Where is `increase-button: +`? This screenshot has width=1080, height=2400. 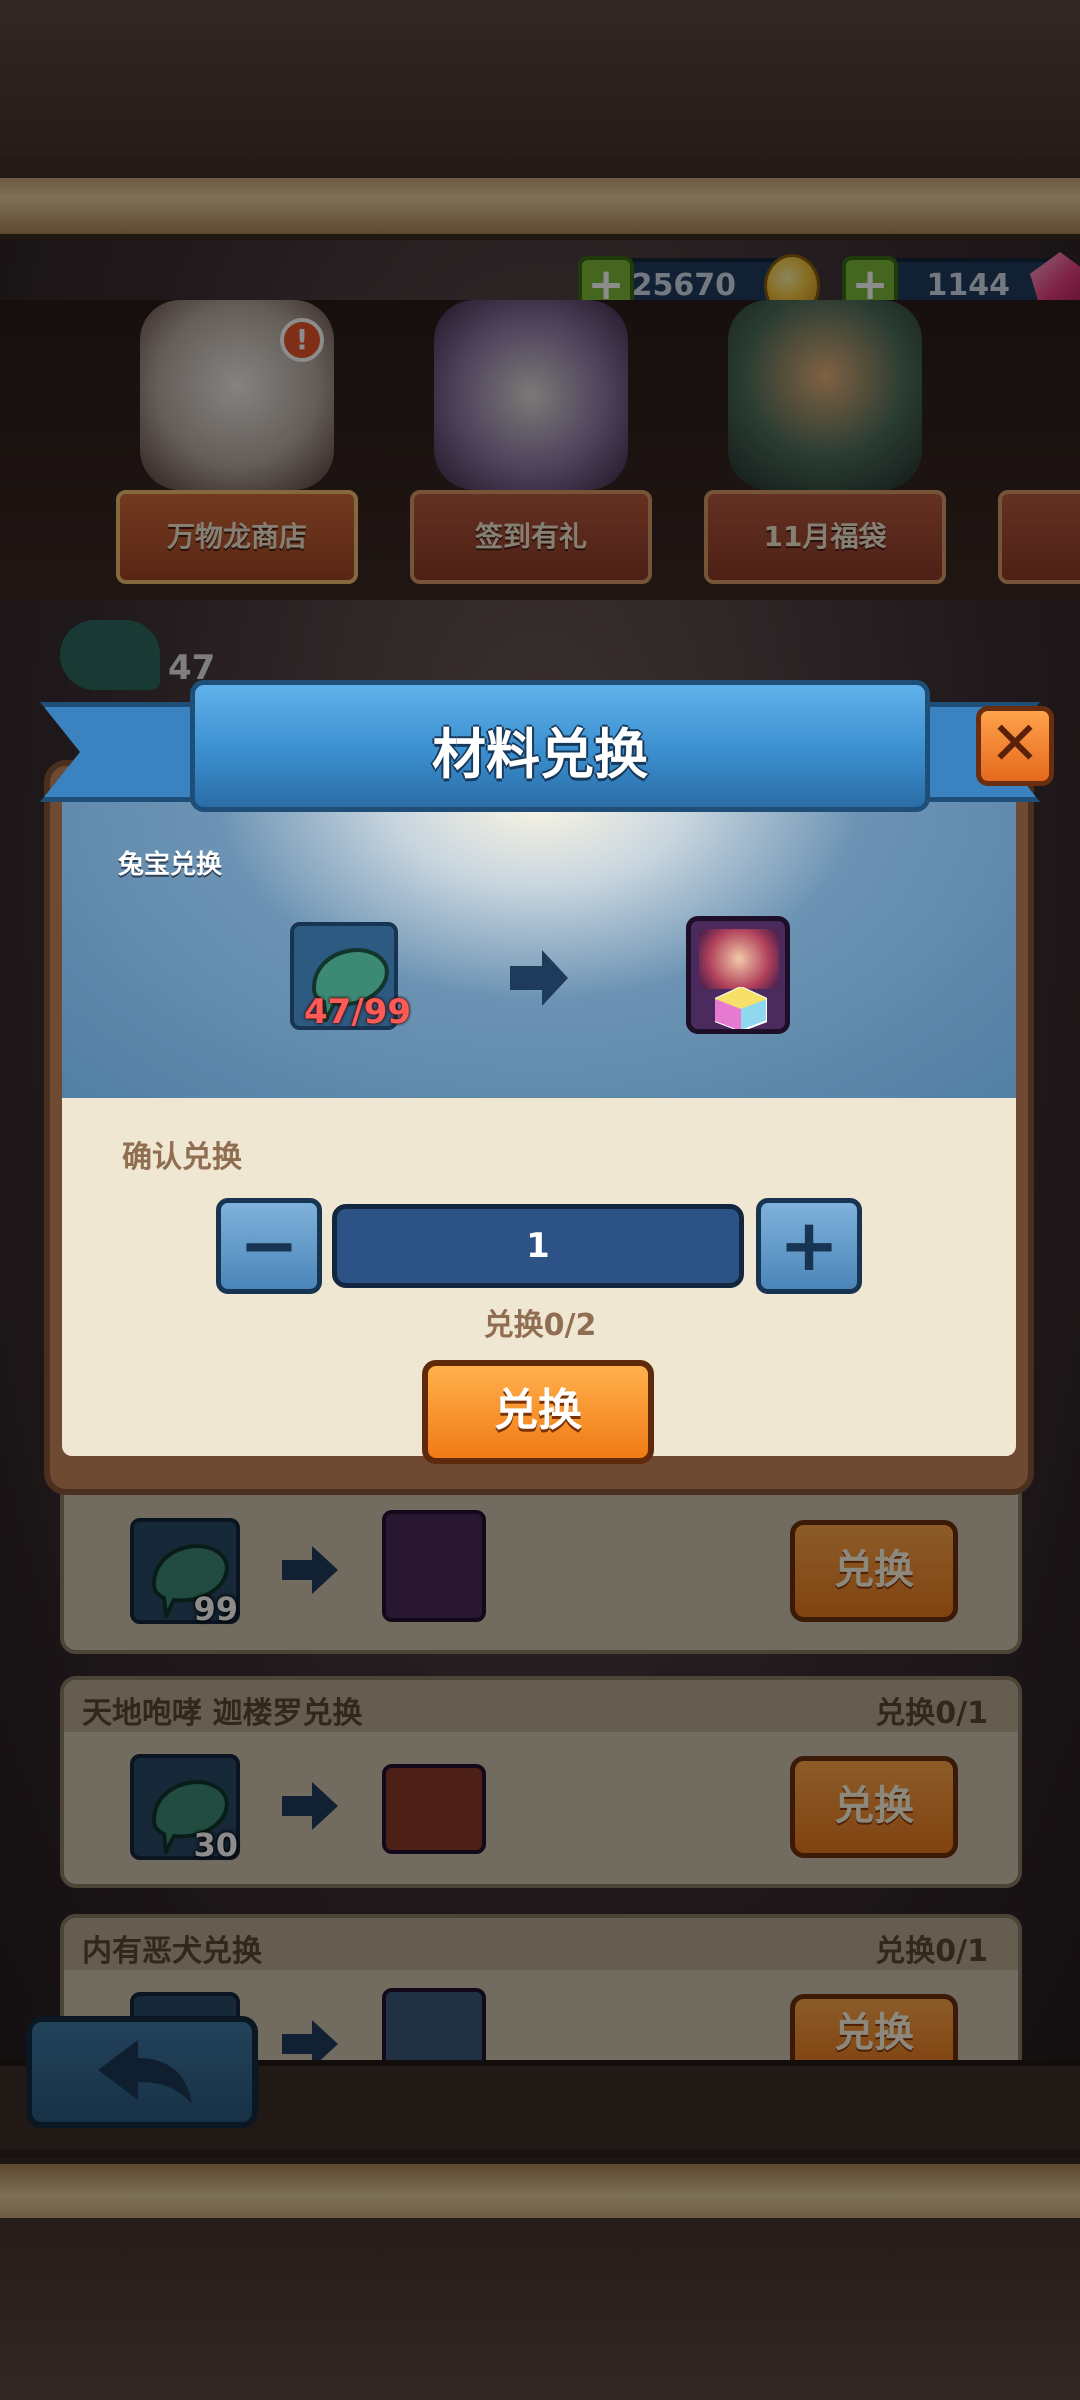
increase-button: + is located at coordinates (809, 1246).